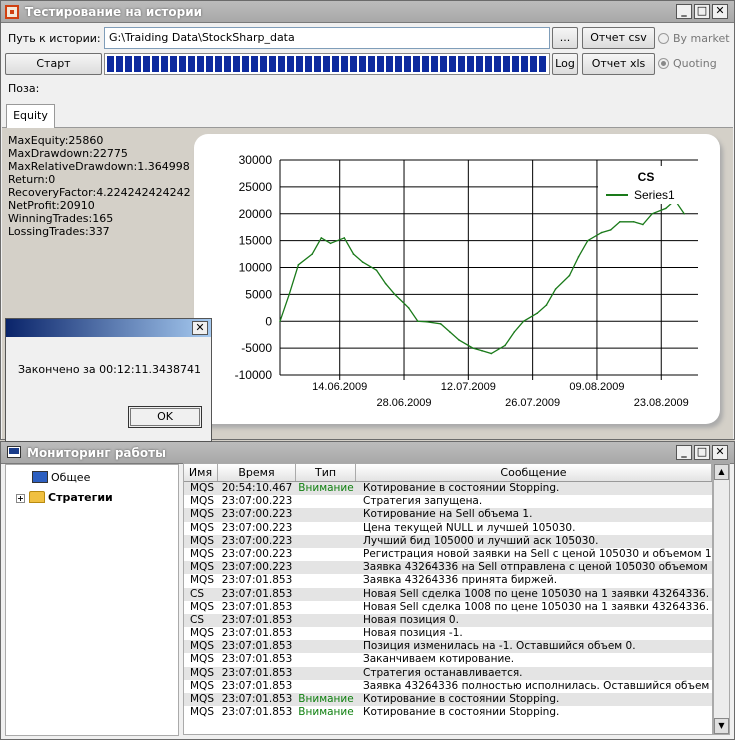 The width and height of the screenshot is (735, 740). What do you see at coordinates (108, 328) in the screenshot?
I see `dialog-titlebar: ✕` at bounding box center [108, 328].